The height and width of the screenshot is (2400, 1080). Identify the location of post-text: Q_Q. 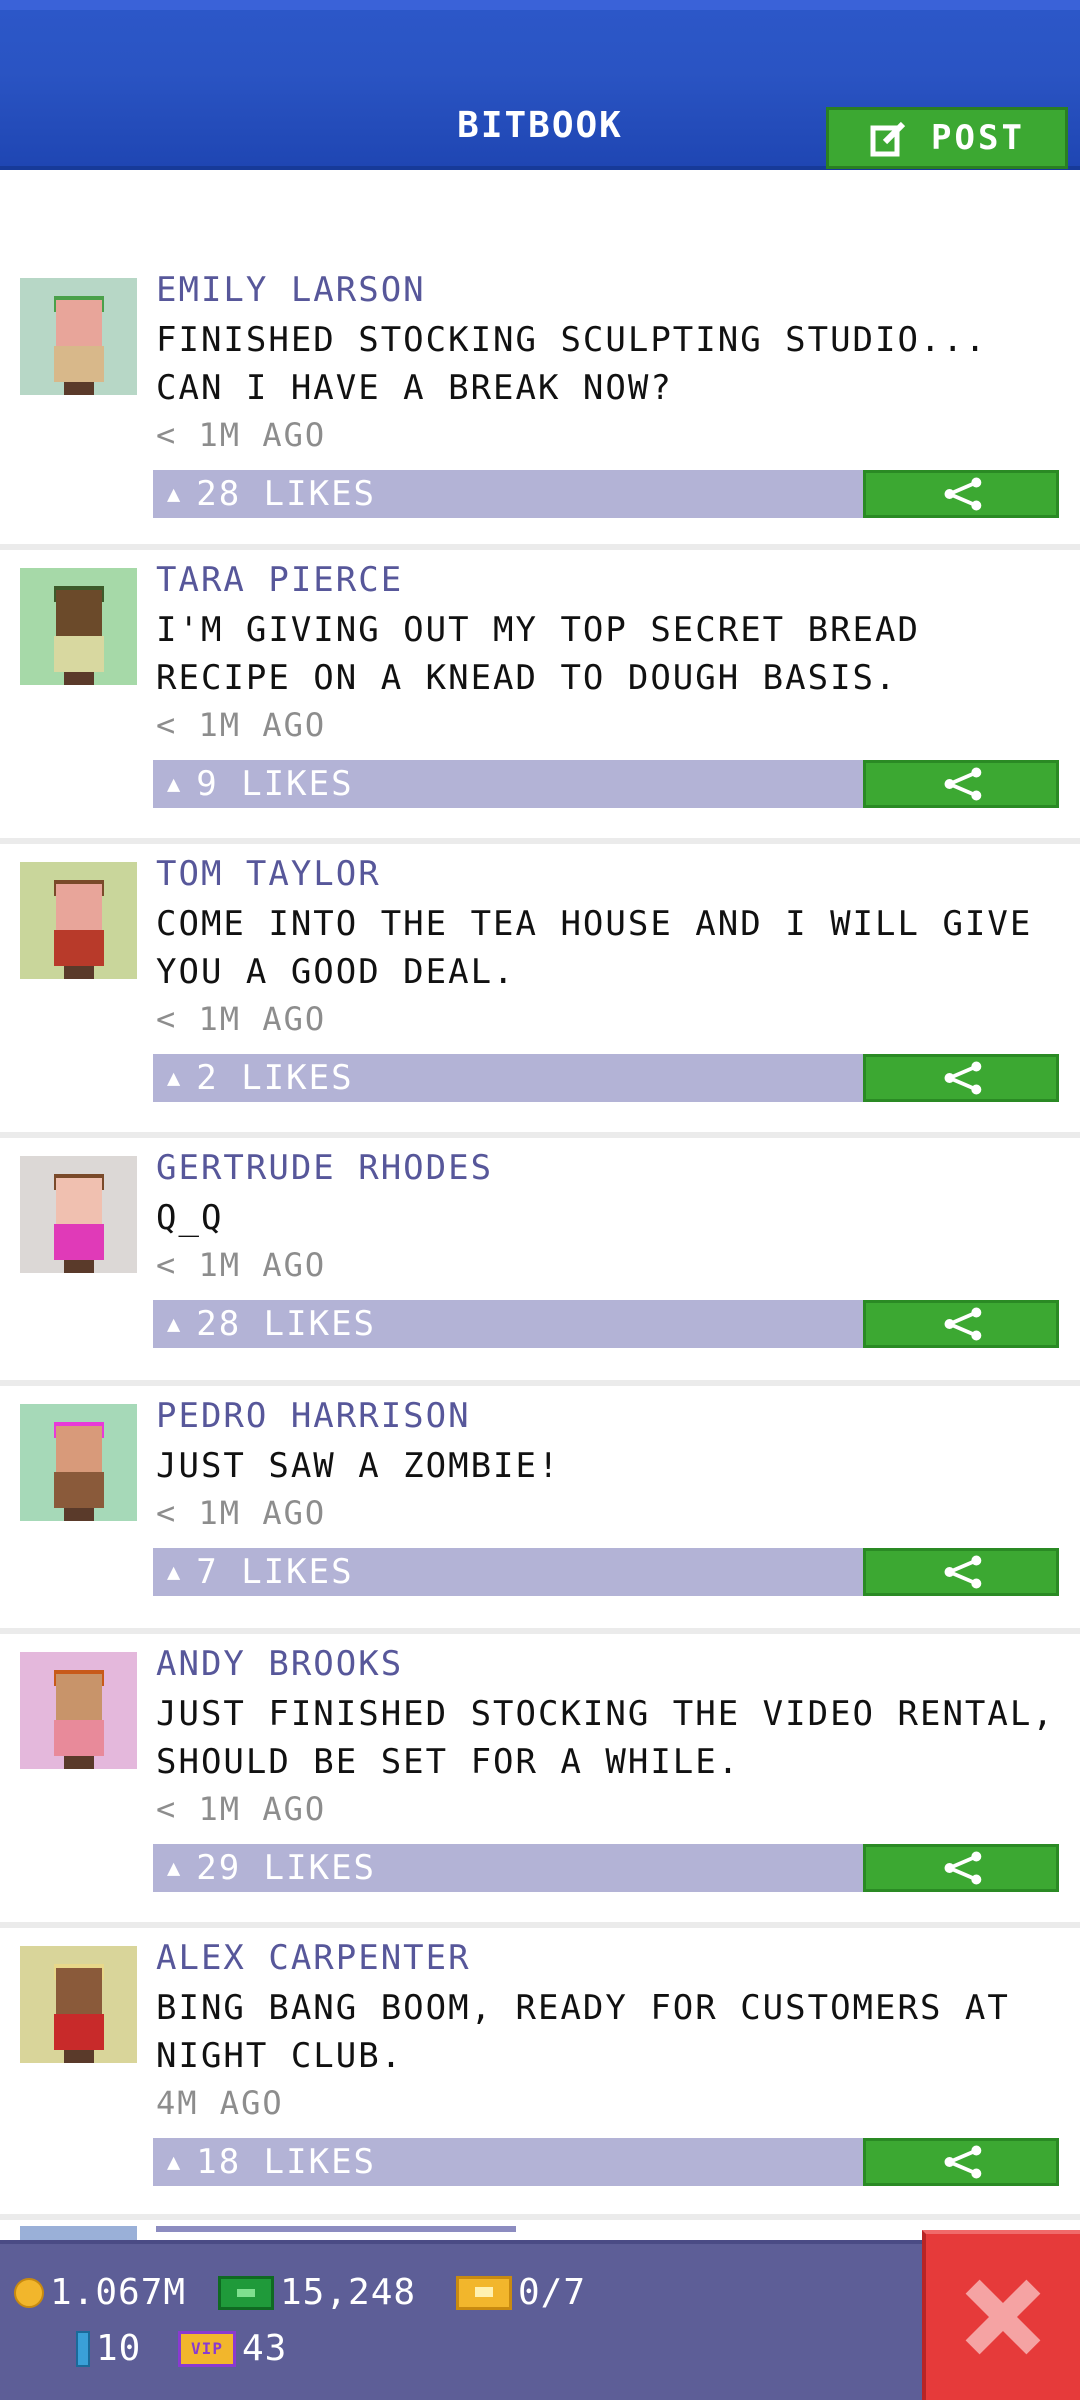
(190, 1218).